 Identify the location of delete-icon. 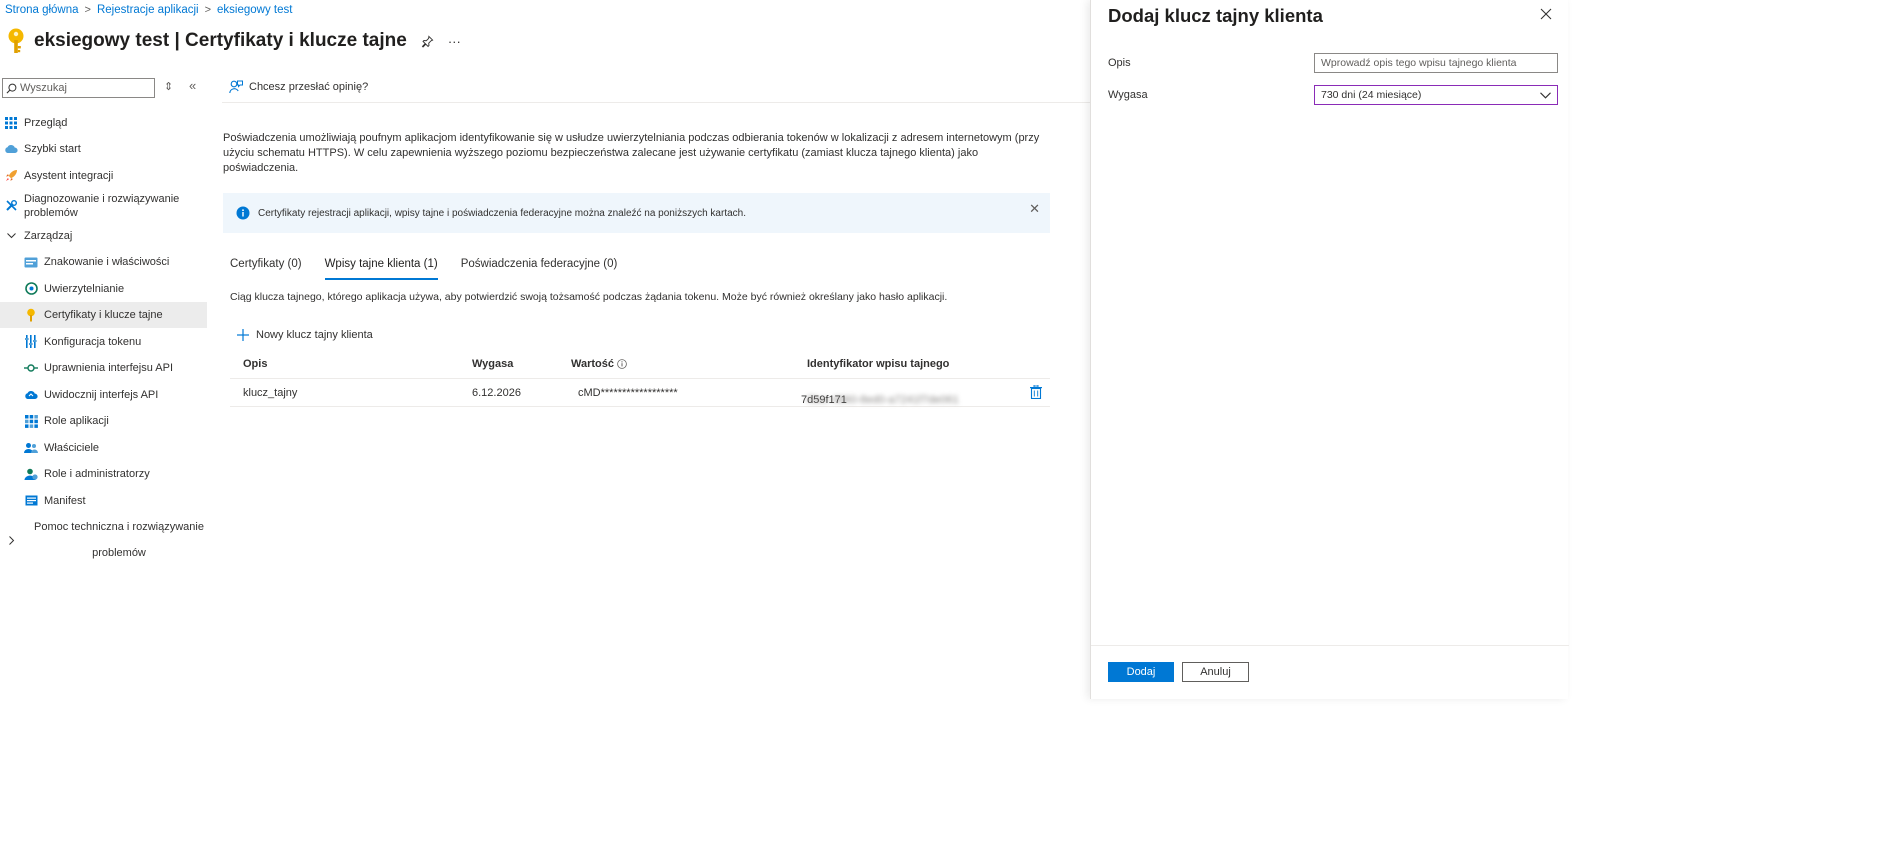
(1036, 392).